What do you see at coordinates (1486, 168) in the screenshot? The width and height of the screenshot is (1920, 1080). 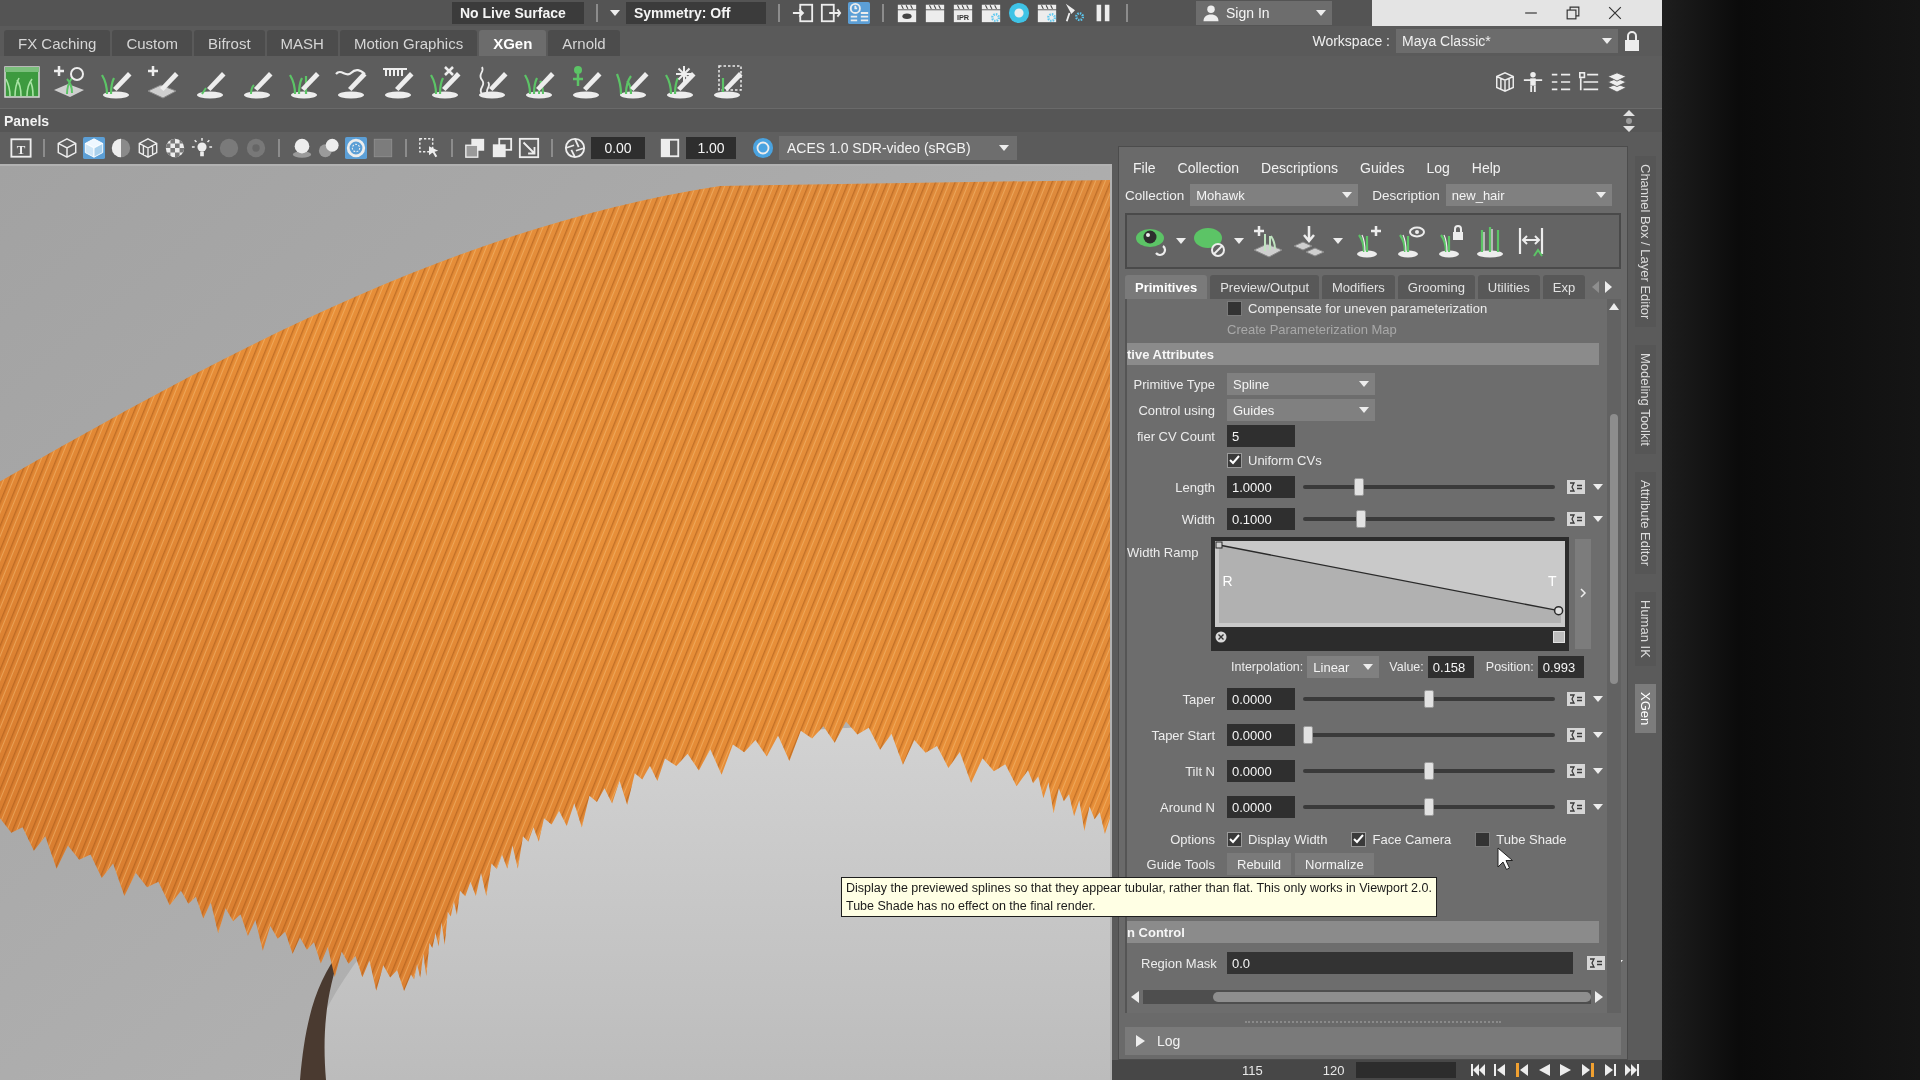 I see `menu-item: Help` at bounding box center [1486, 168].